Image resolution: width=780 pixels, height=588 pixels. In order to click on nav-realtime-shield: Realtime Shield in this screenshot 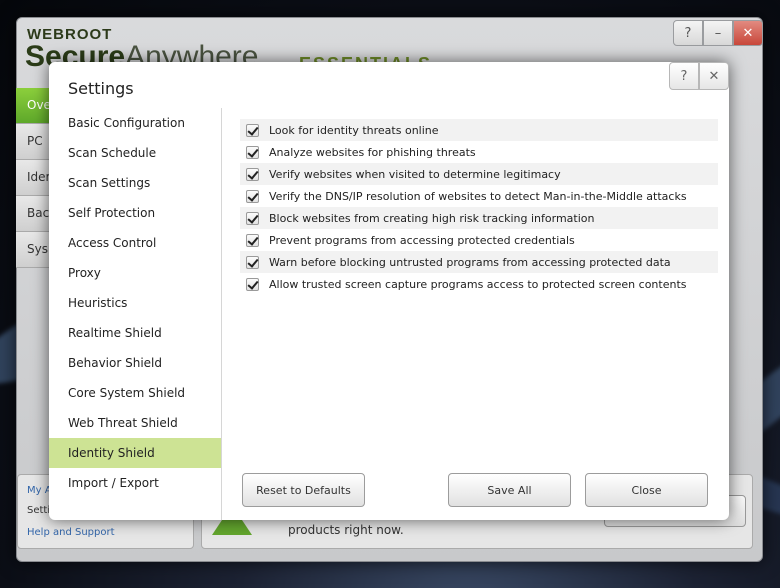, I will do `click(135, 333)`.